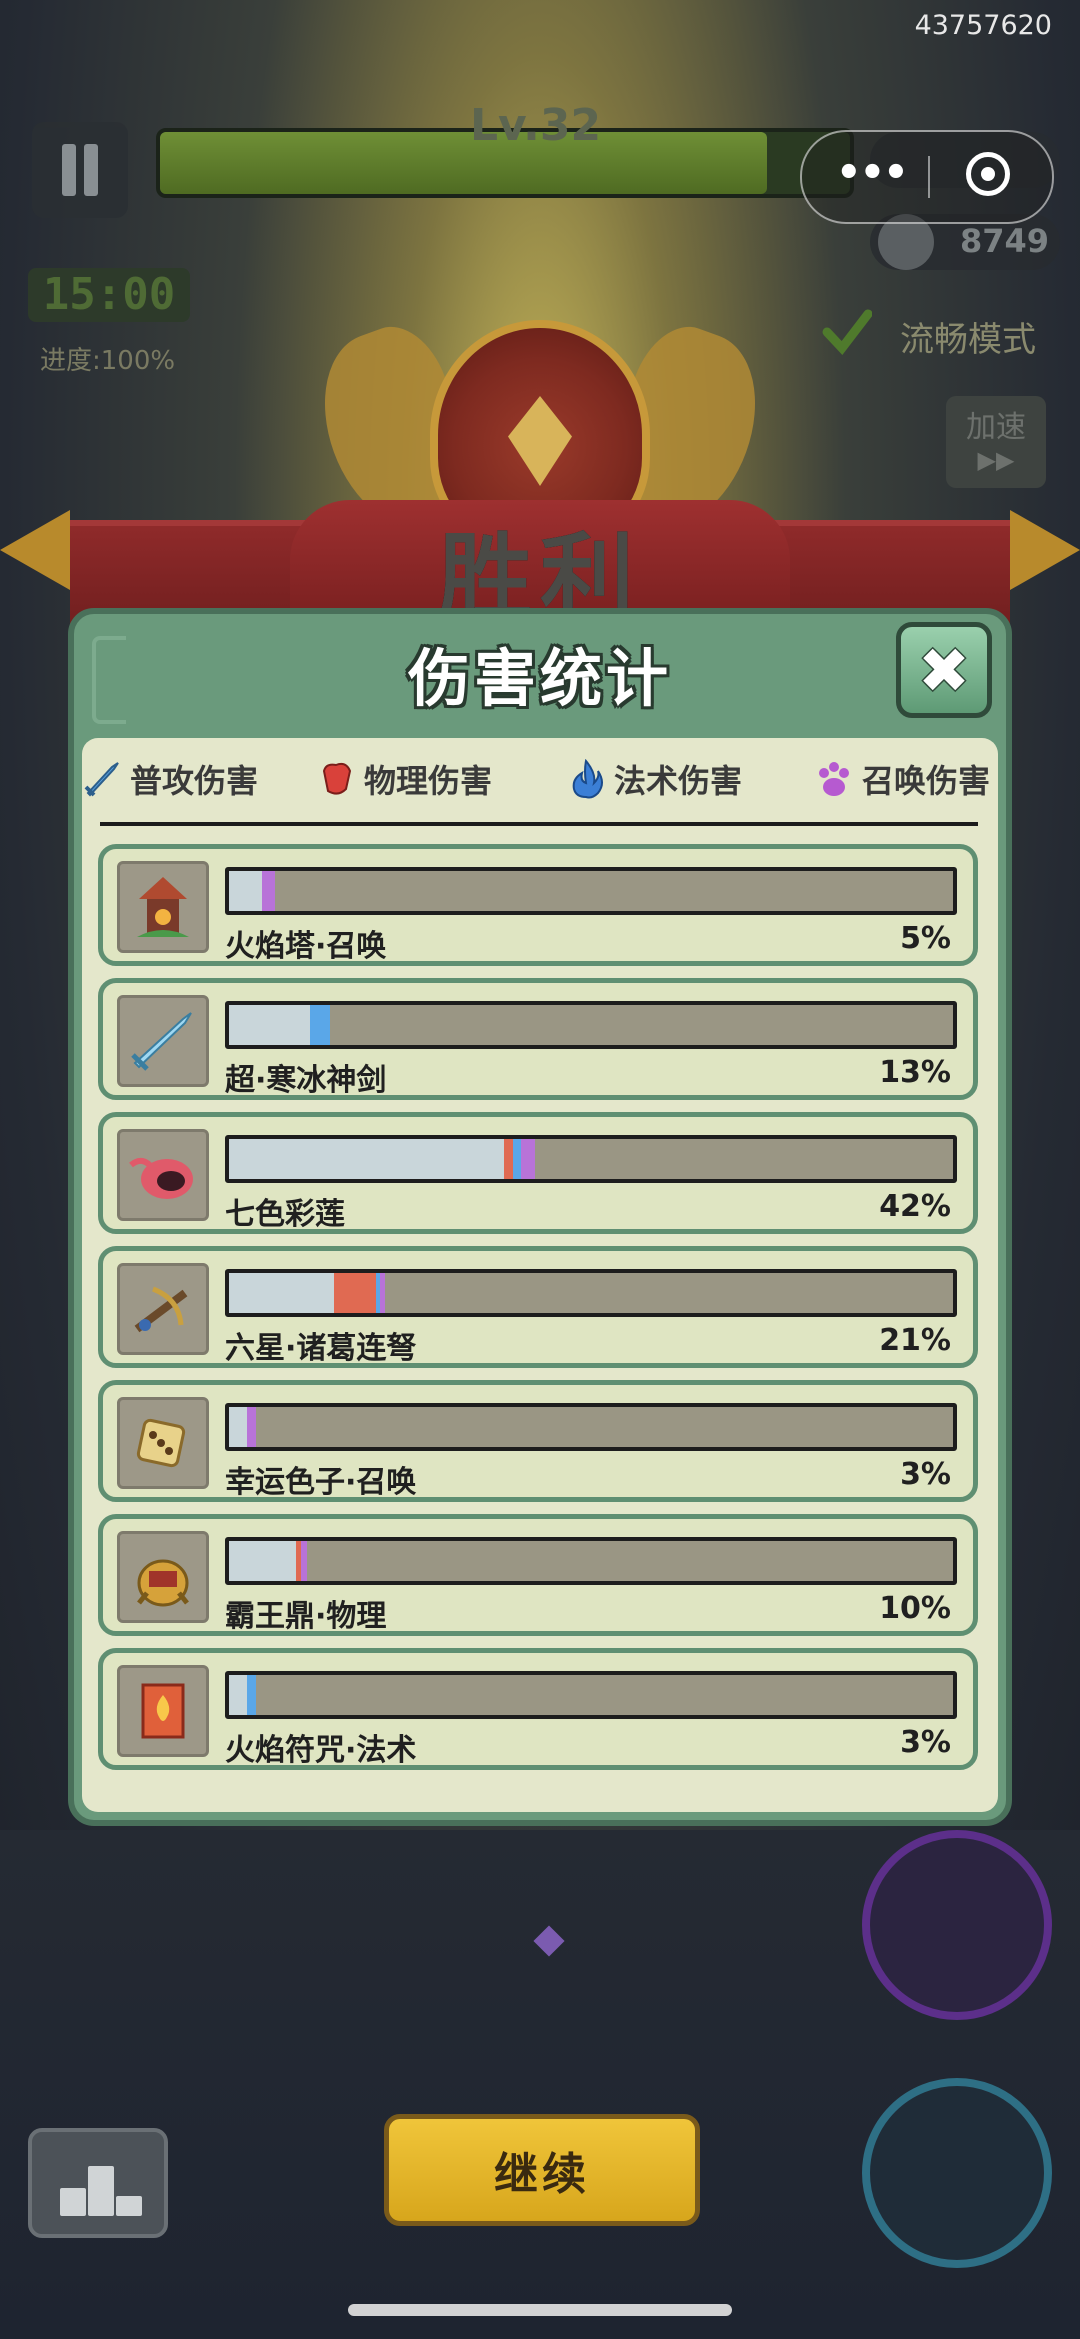  Describe the element at coordinates (1045, 550) in the screenshot. I see `ribbon-right-end` at that location.